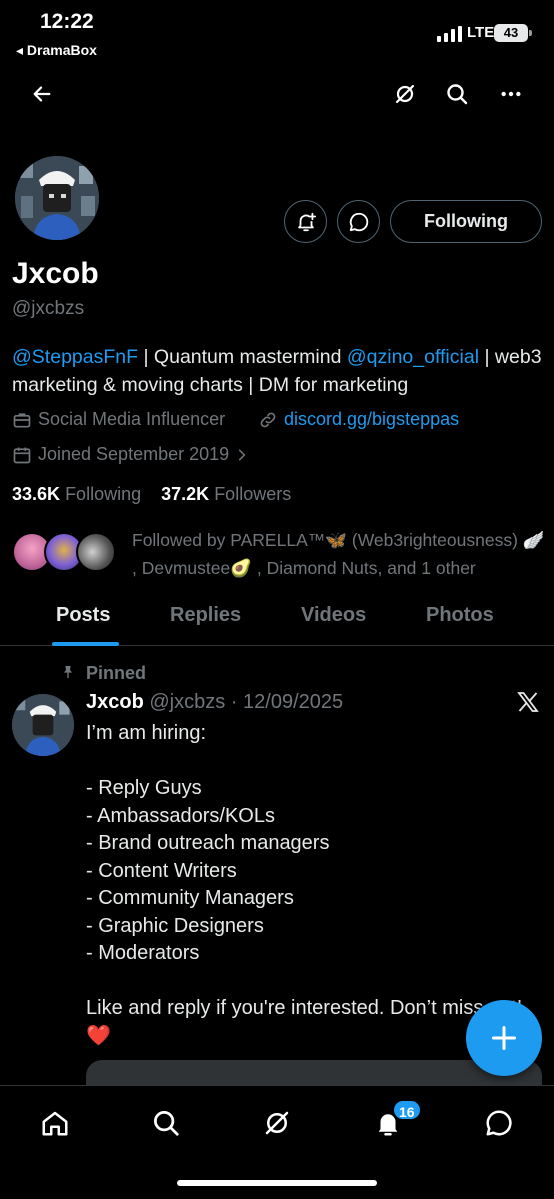  I want to click on link-icon, so click(268, 419).